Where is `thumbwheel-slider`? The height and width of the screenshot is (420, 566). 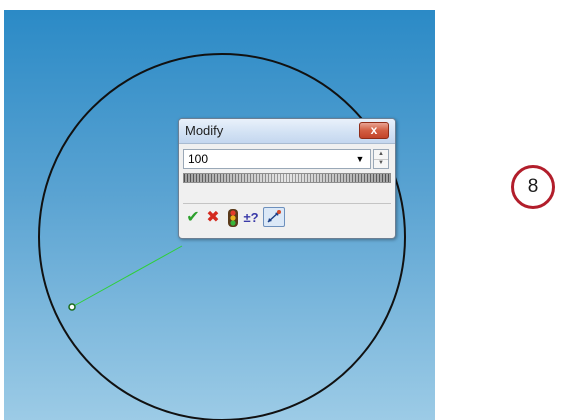
thumbwheel-slider is located at coordinates (287, 178).